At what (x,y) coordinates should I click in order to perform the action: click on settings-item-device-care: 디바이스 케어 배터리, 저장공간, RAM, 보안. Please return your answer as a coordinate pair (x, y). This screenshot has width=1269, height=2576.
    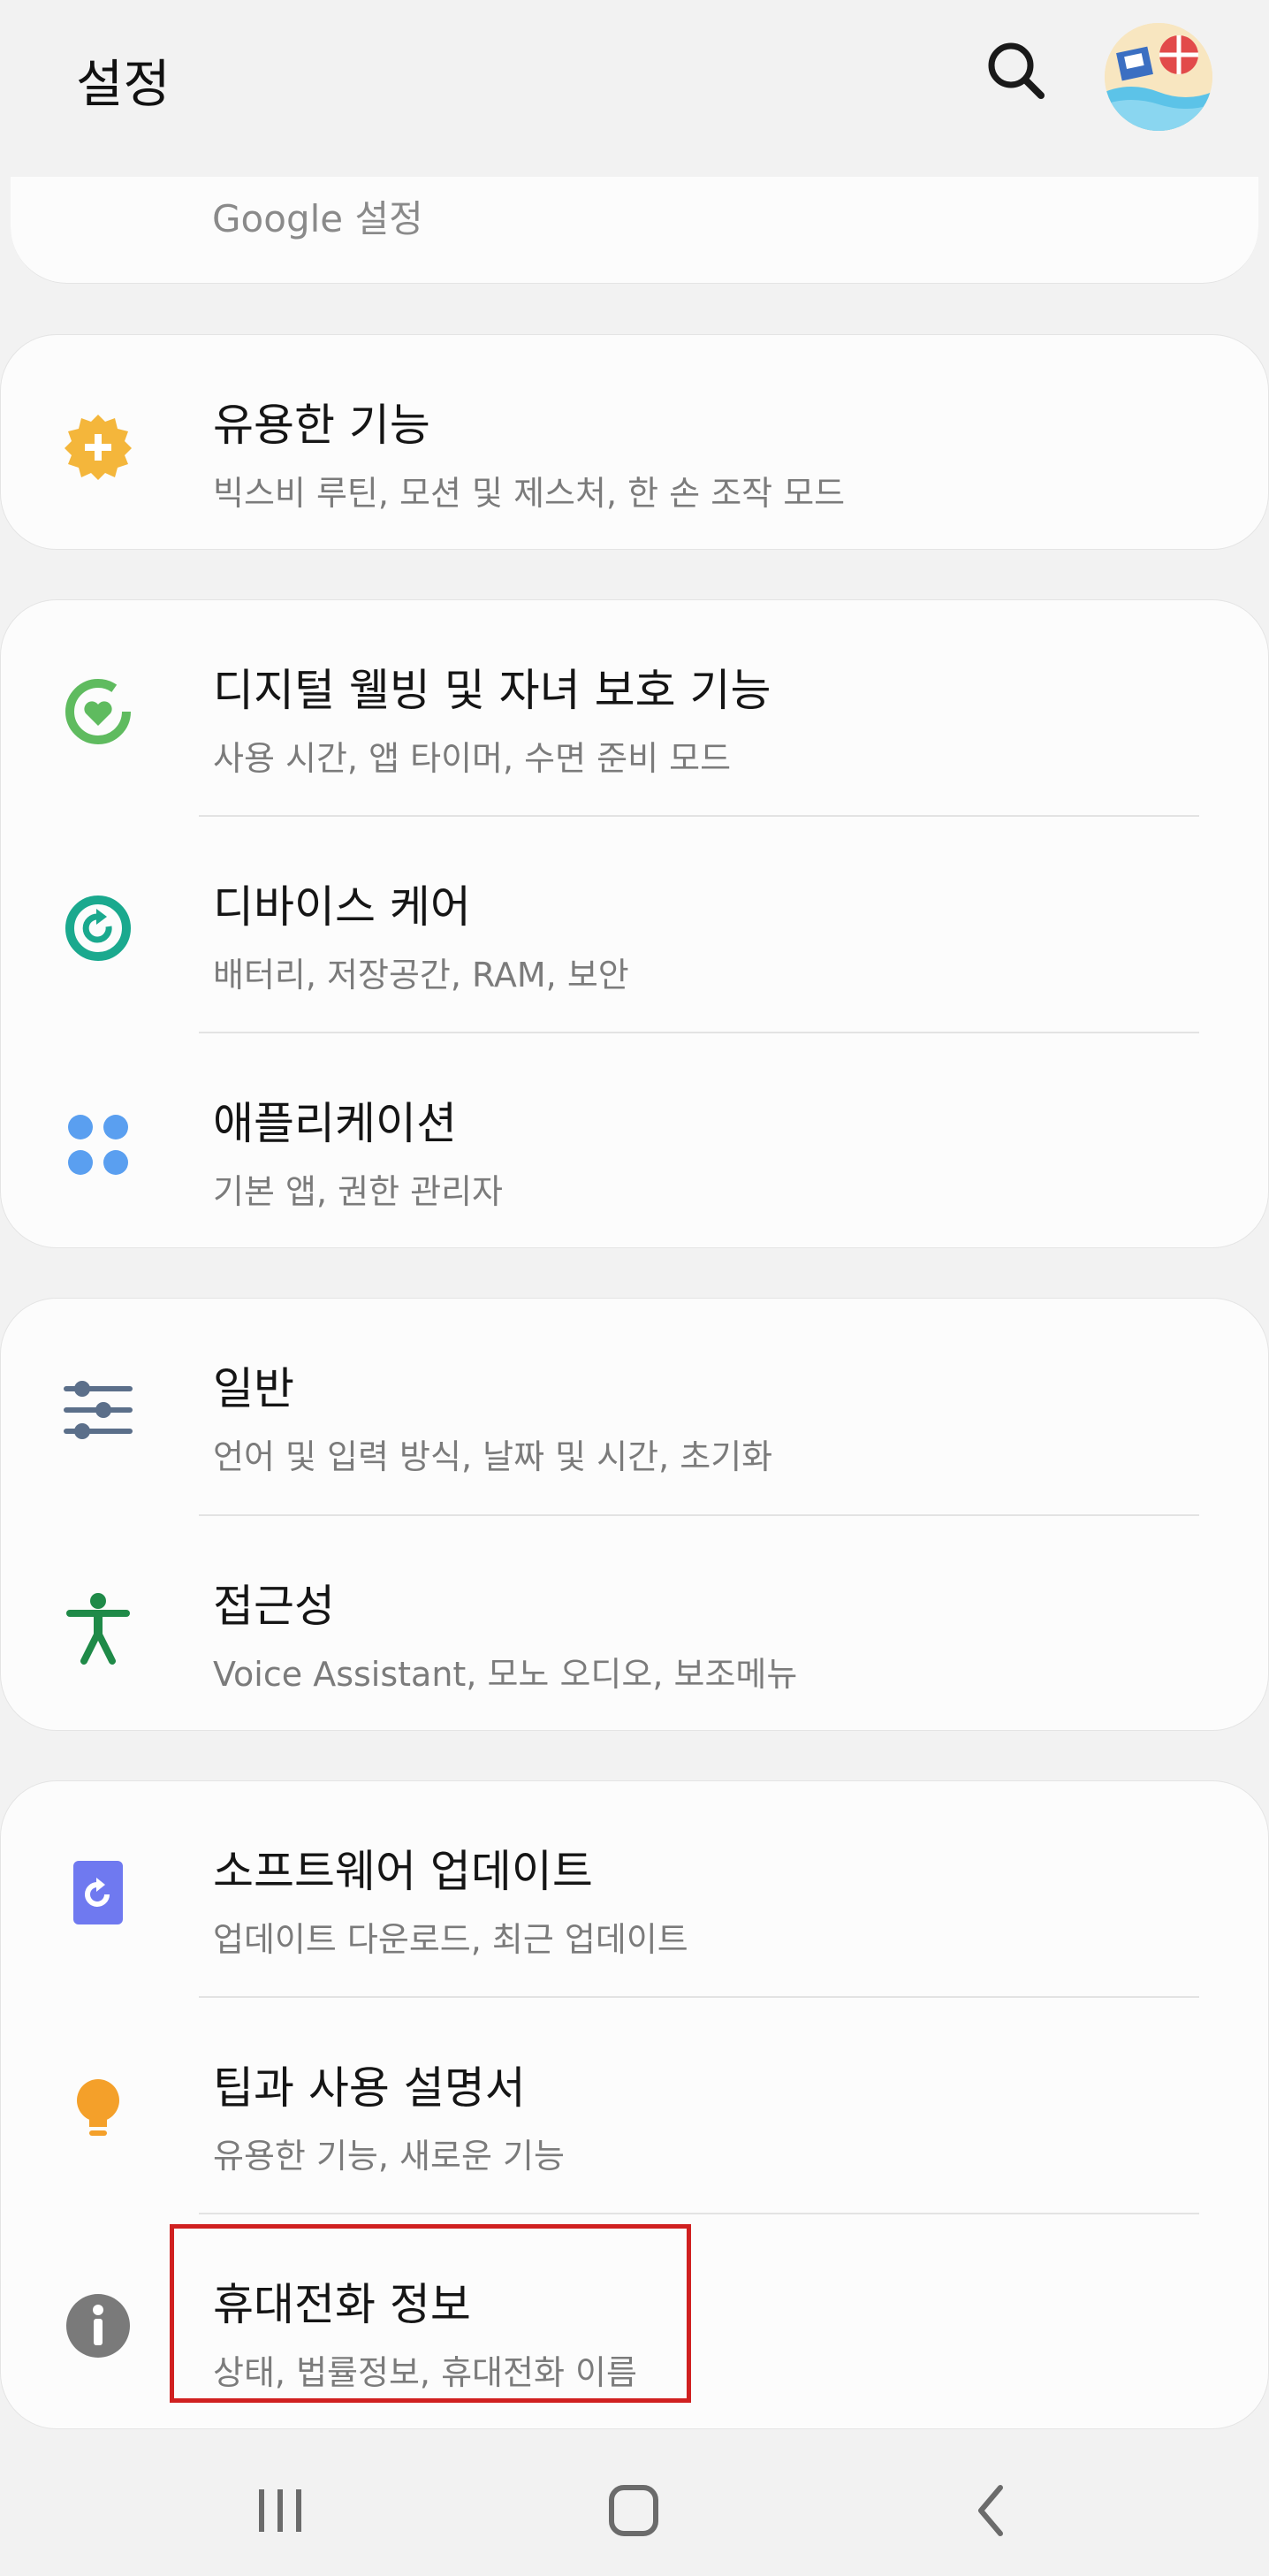
    Looking at the image, I should click on (635, 925).